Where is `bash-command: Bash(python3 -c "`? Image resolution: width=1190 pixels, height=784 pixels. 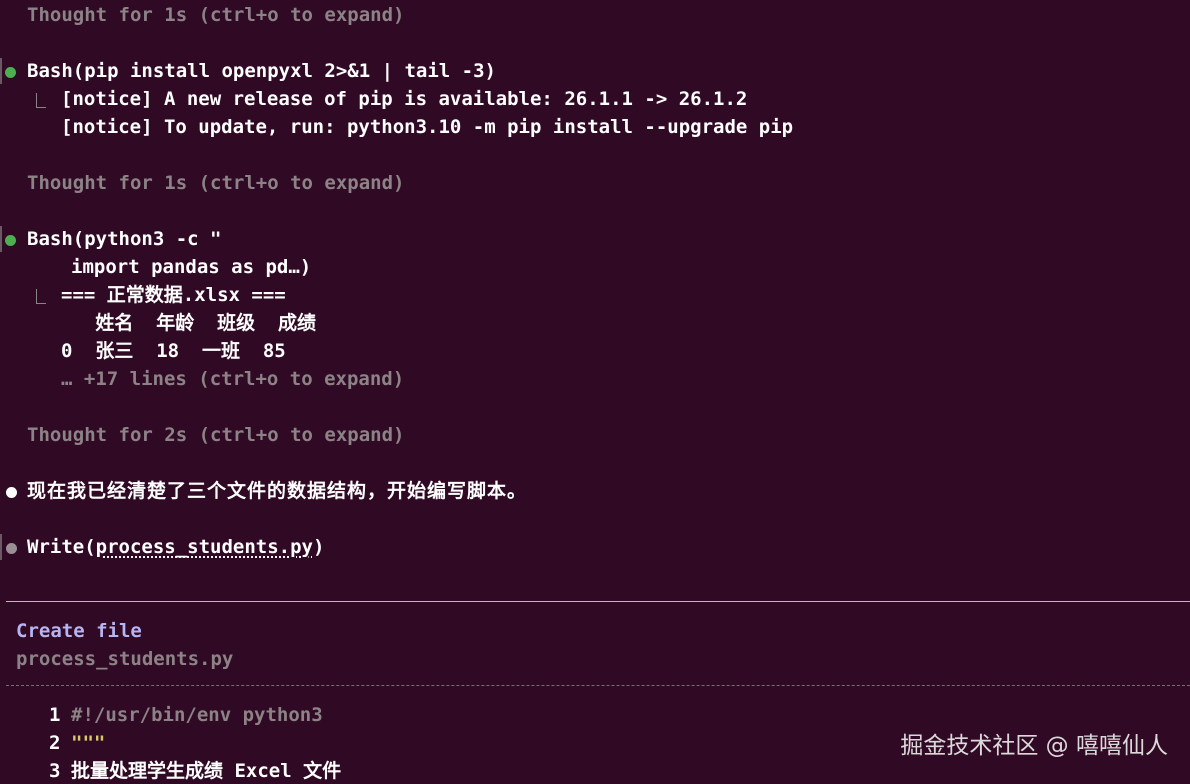 bash-command: Bash(python3 -c " is located at coordinates (124, 239).